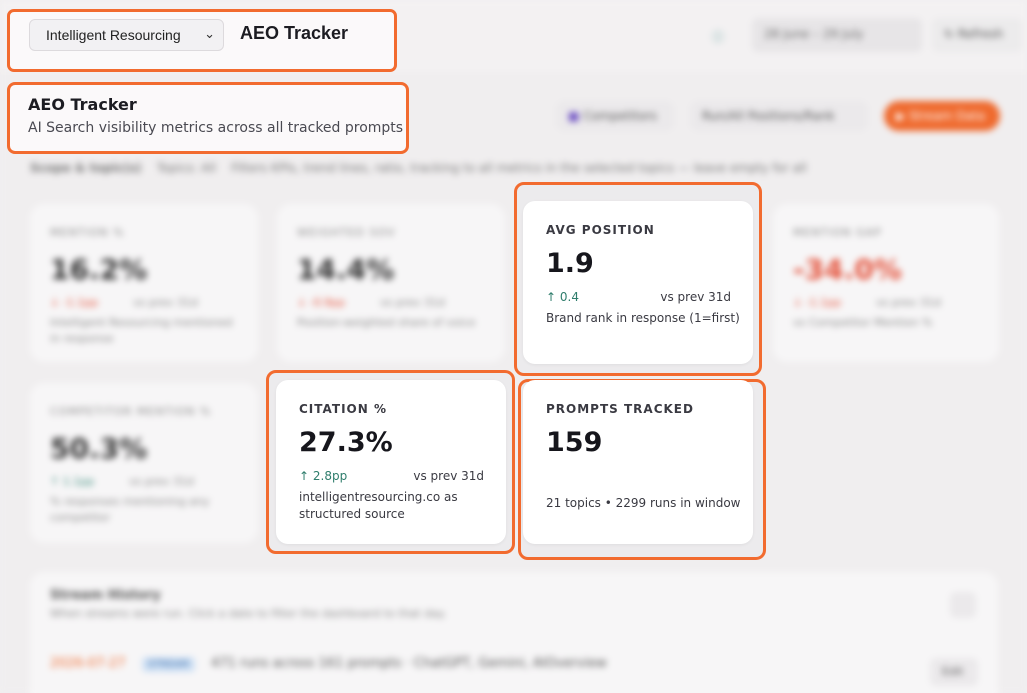 This screenshot has width=1027, height=693. What do you see at coordinates (643, 318) in the screenshot?
I see `card-desc: Brand rank in response (1=first)` at bounding box center [643, 318].